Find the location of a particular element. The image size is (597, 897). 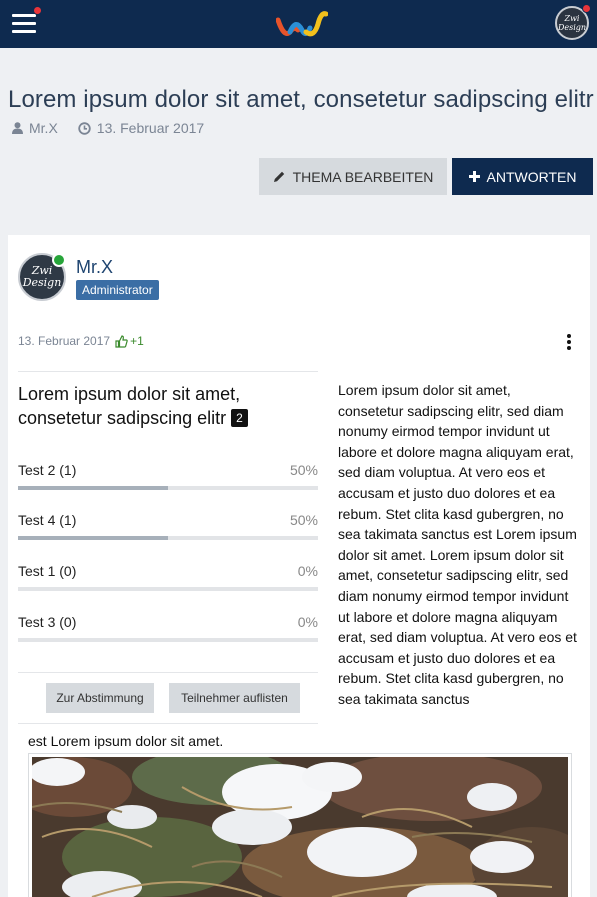

post-date: 13. Februar 2017 is located at coordinates (64, 341).